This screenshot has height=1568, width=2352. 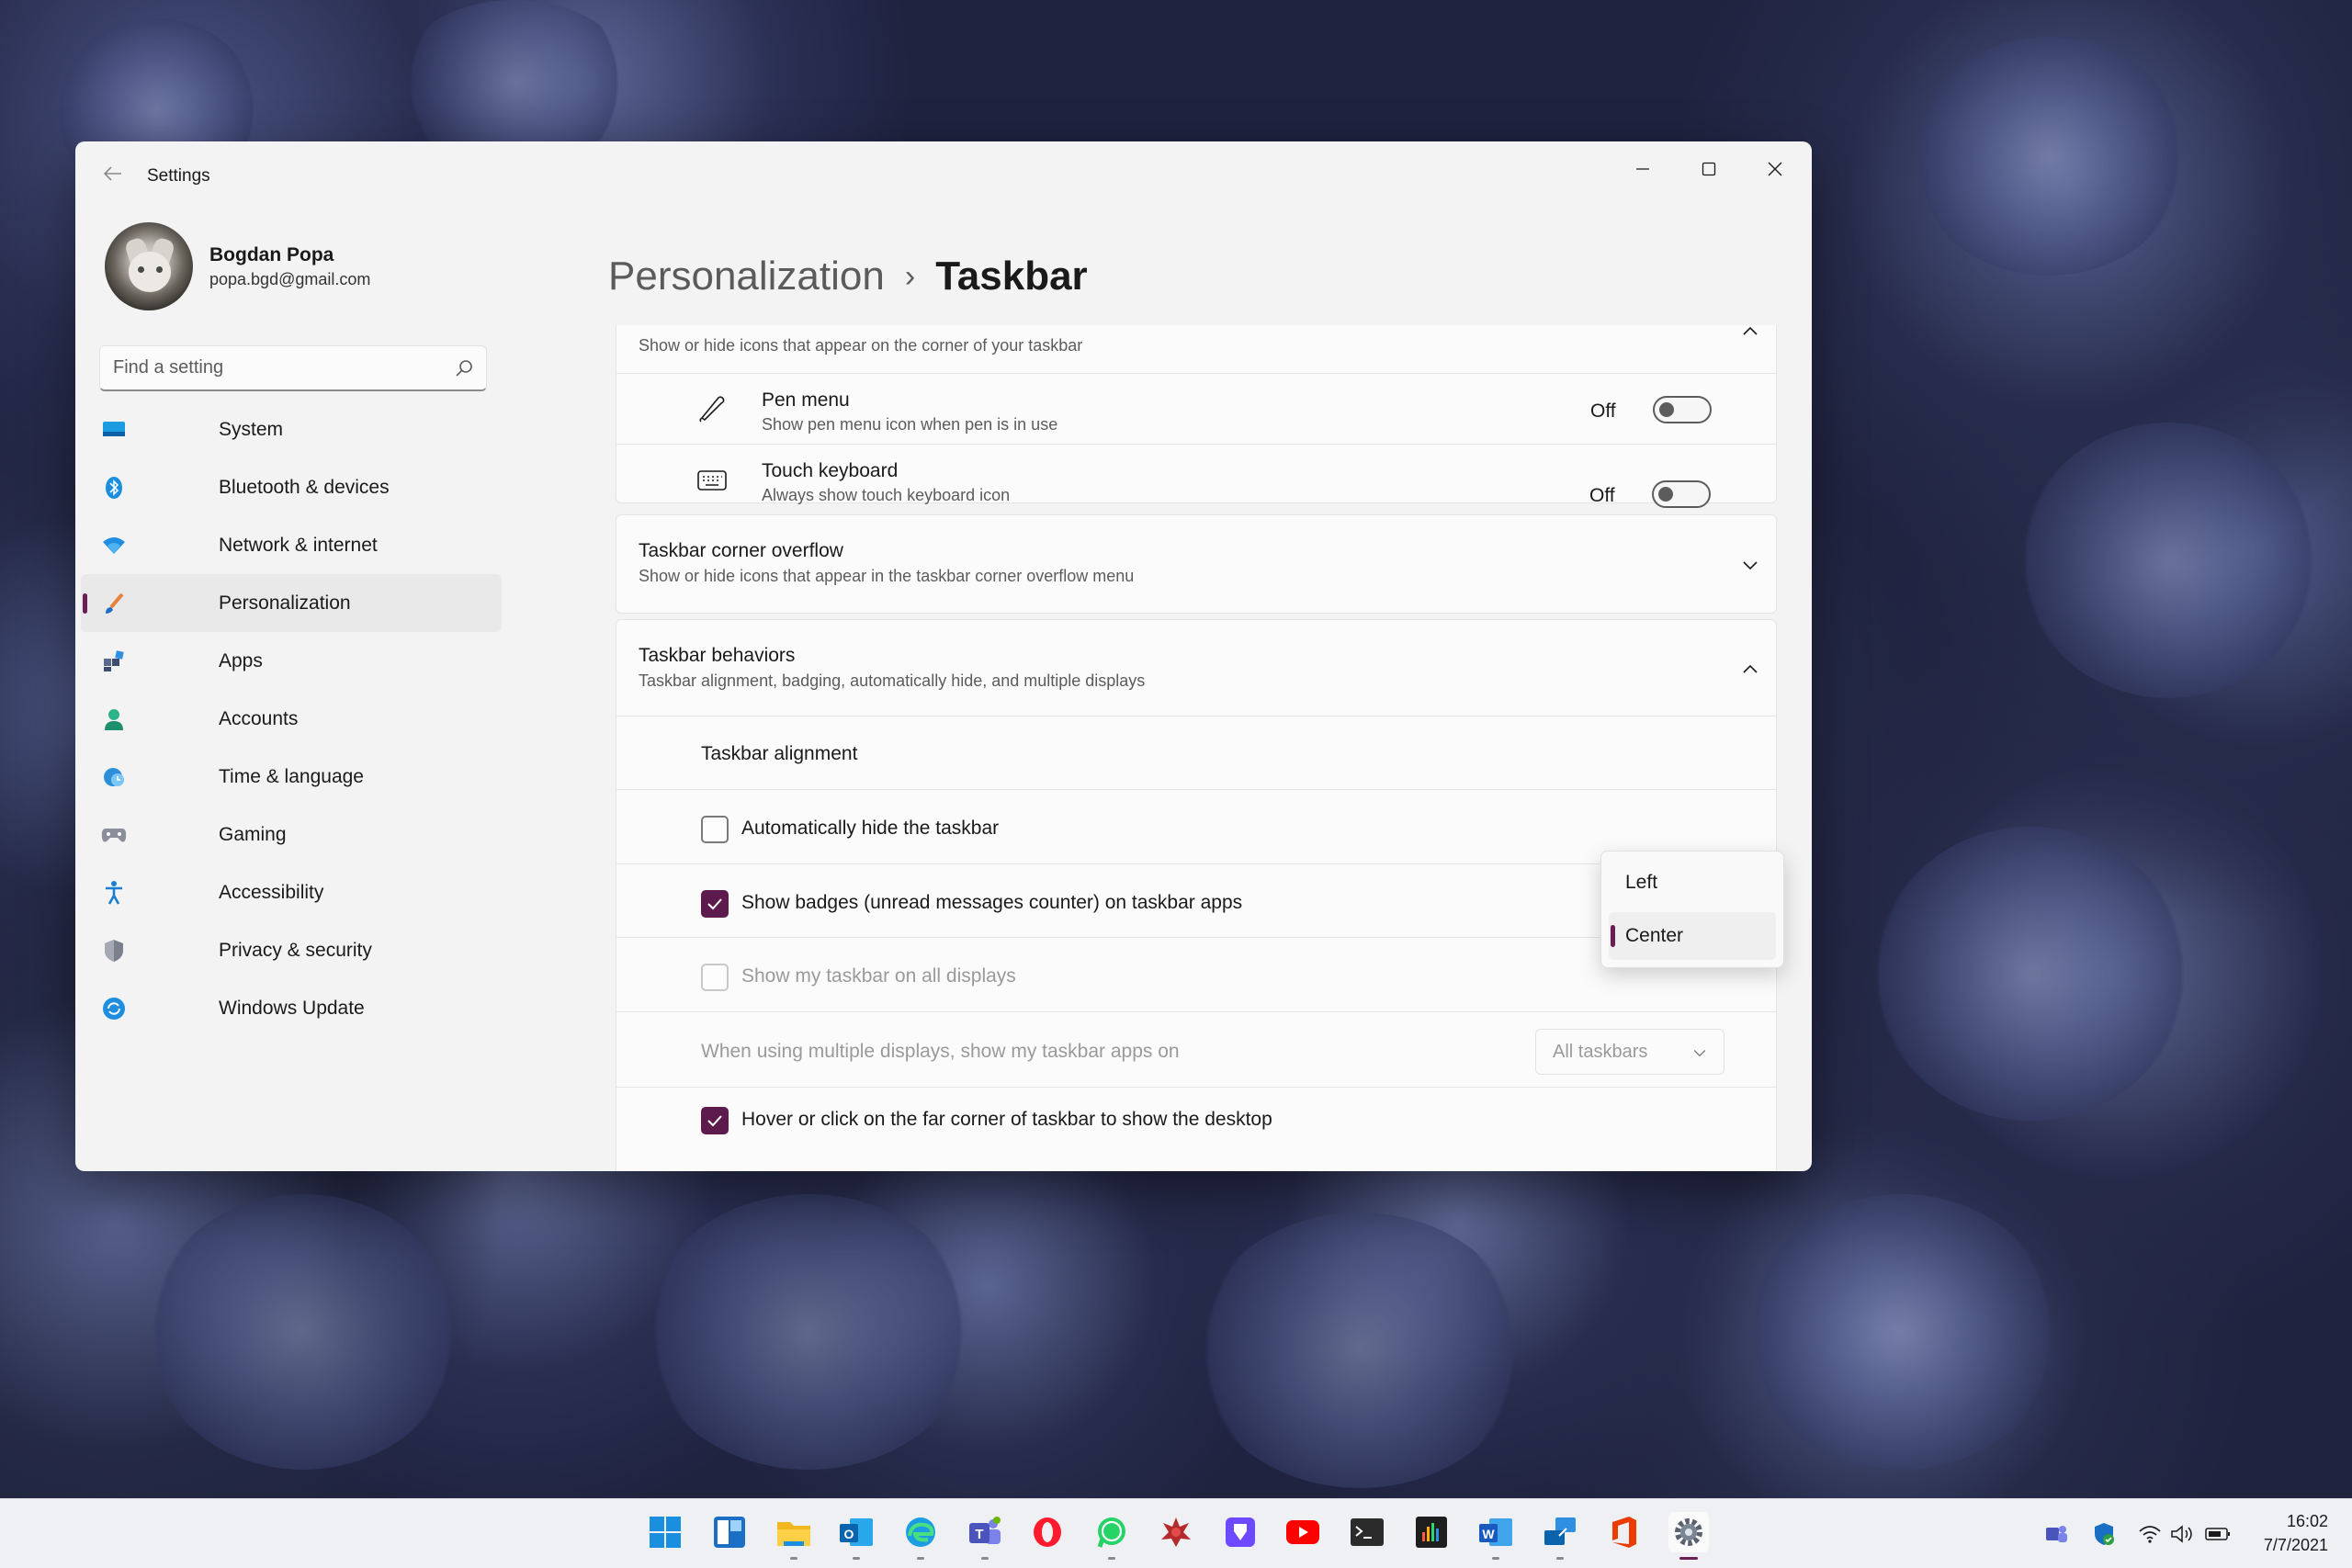 What do you see at coordinates (665, 1532) in the screenshot?
I see `start-button` at bounding box center [665, 1532].